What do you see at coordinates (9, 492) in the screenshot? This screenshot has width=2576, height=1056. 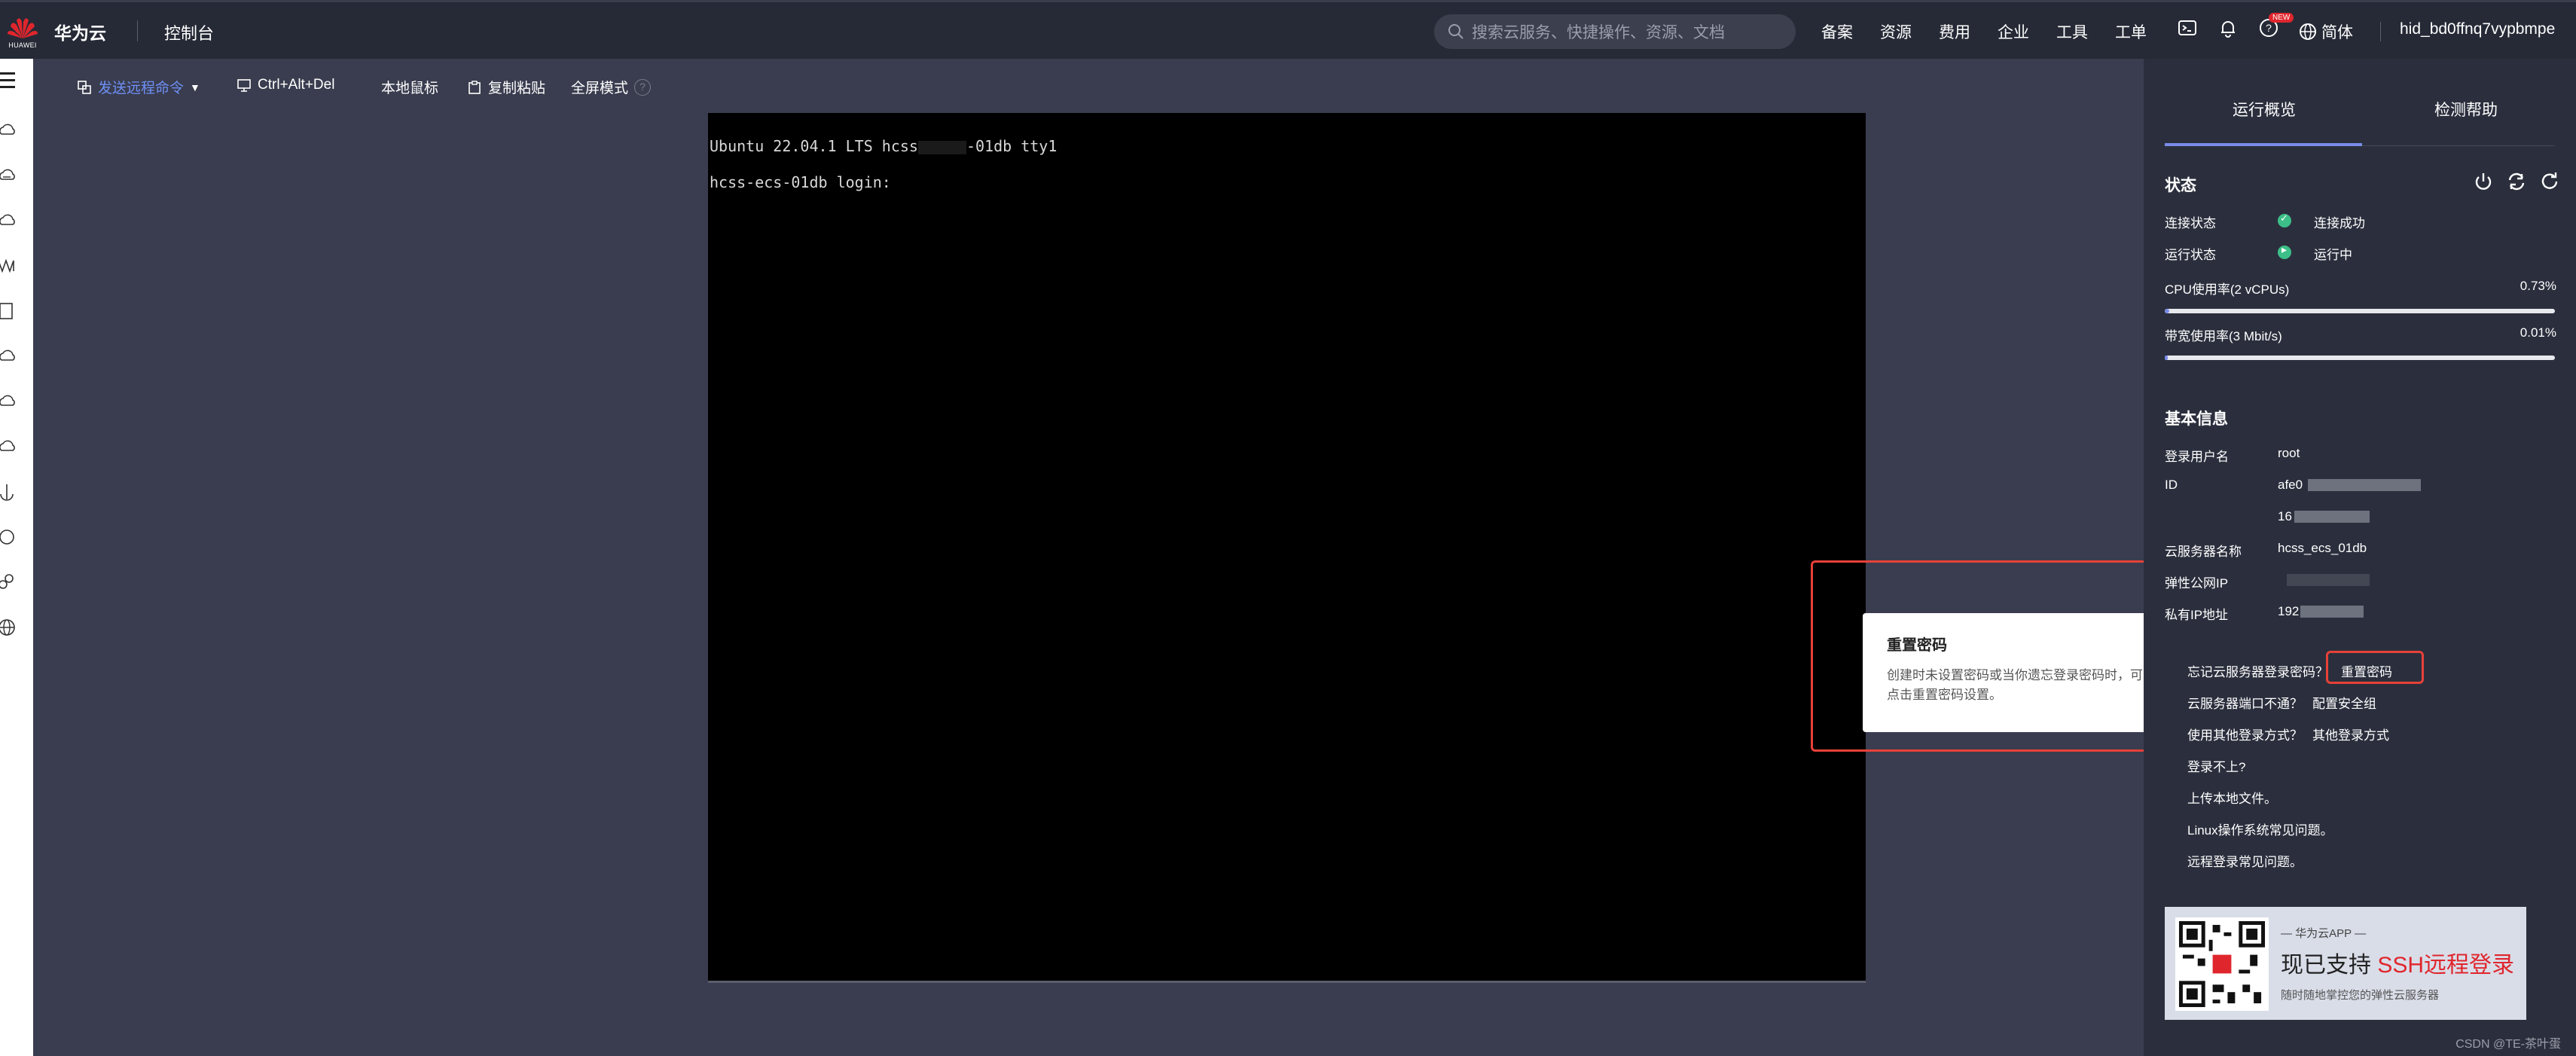 I see `anchor-icon` at bounding box center [9, 492].